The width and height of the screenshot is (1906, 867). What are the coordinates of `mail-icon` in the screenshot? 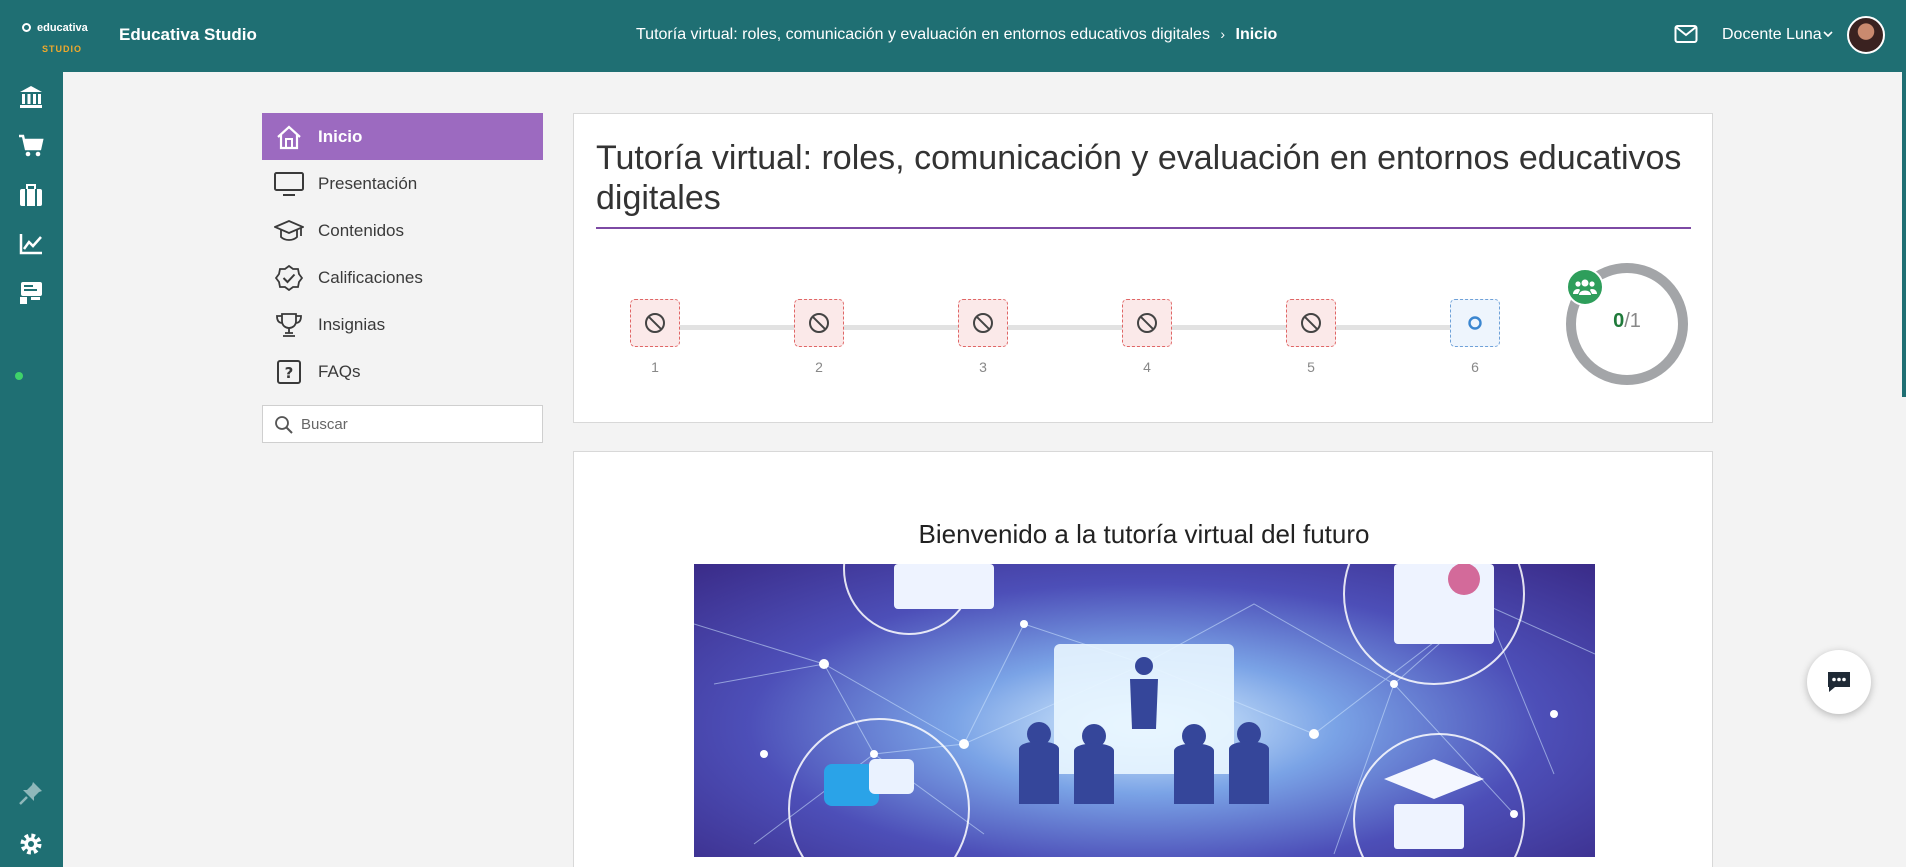 It's located at (1686, 34).